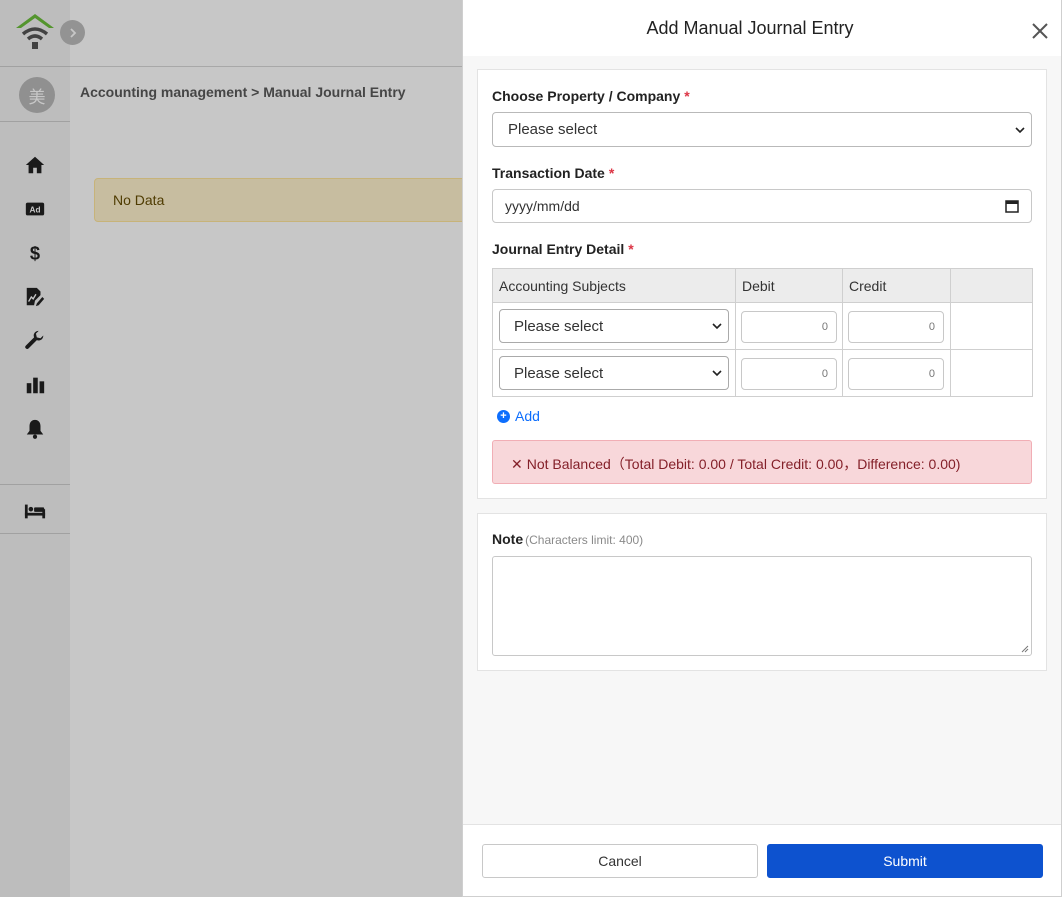  I want to click on table-header-row: Accounting Subjects Debit Credit, so click(762, 285).